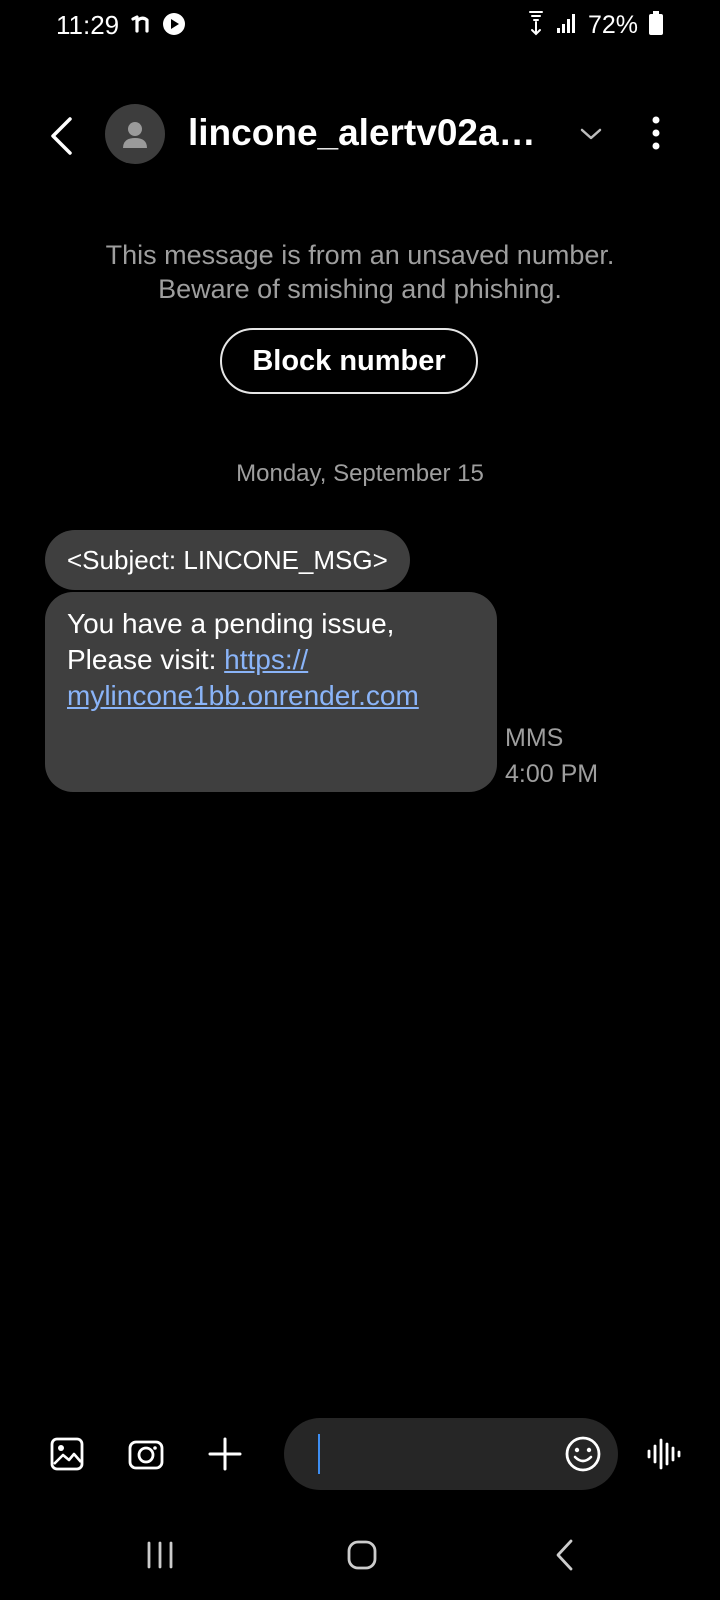 This screenshot has width=720, height=1600. I want to click on plus-icon, so click(225, 1454).